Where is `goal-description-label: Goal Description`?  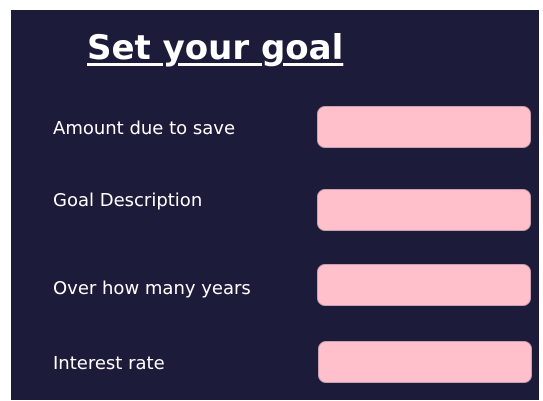
goal-description-label: Goal Description is located at coordinates (128, 200).